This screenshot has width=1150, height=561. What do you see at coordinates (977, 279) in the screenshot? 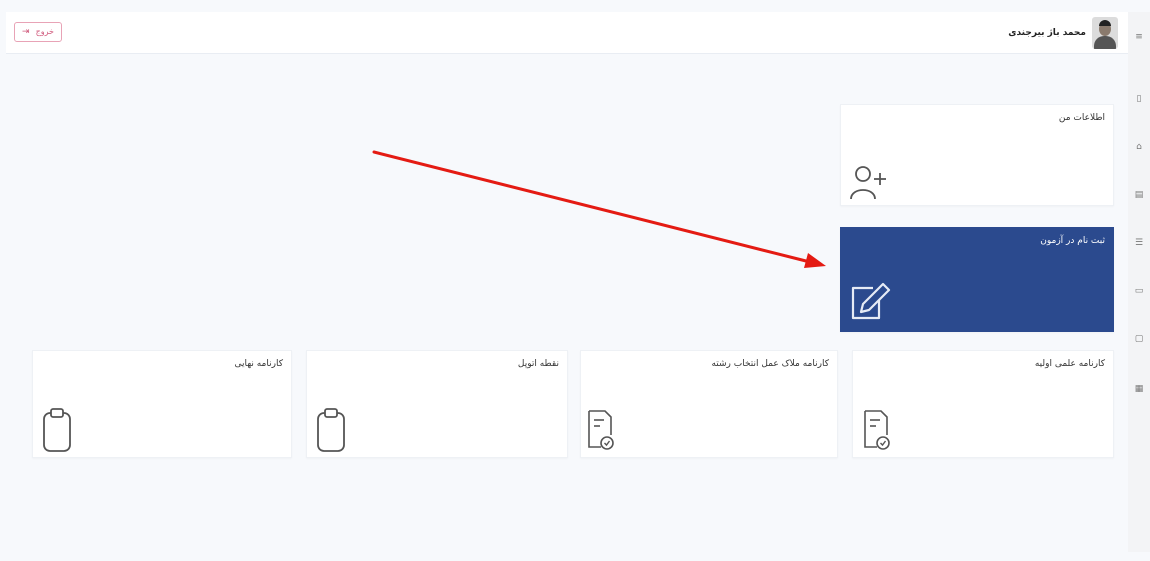
I see `card-exam-register: ثبت نام در آزمون` at bounding box center [977, 279].